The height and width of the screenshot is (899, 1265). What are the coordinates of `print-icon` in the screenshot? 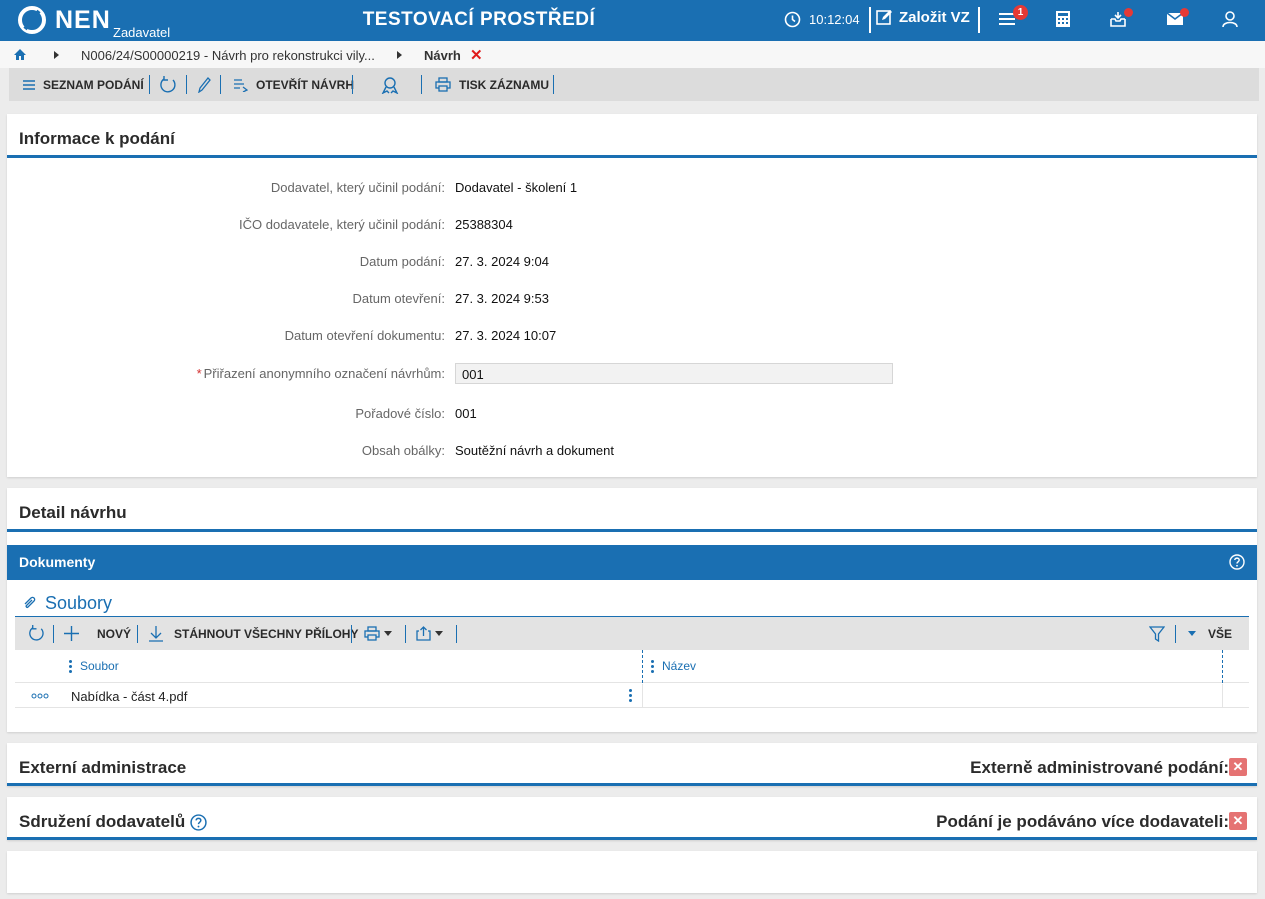 It's located at (372, 633).